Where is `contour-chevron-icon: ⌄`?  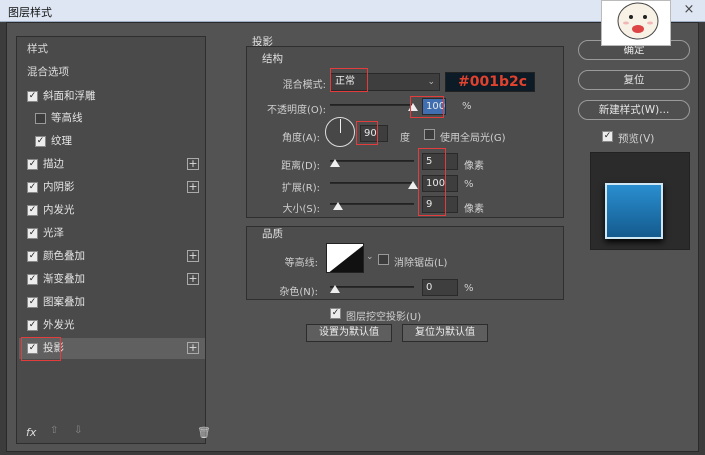 contour-chevron-icon: ⌄ is located at coordinates (370, 257).